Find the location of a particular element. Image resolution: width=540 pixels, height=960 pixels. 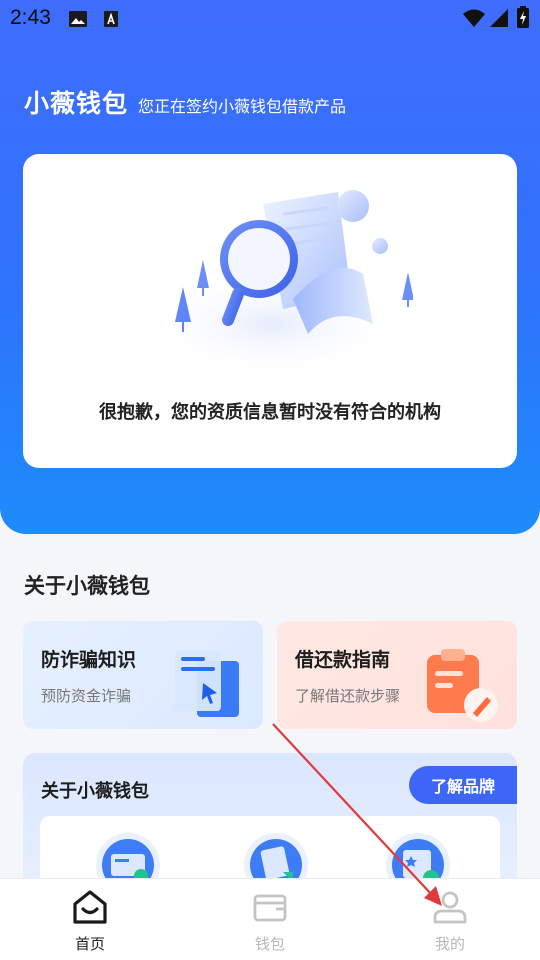

repayment-guide-card: 借还款指南 了解借还款步骤 is located at coordinates (397, 675).